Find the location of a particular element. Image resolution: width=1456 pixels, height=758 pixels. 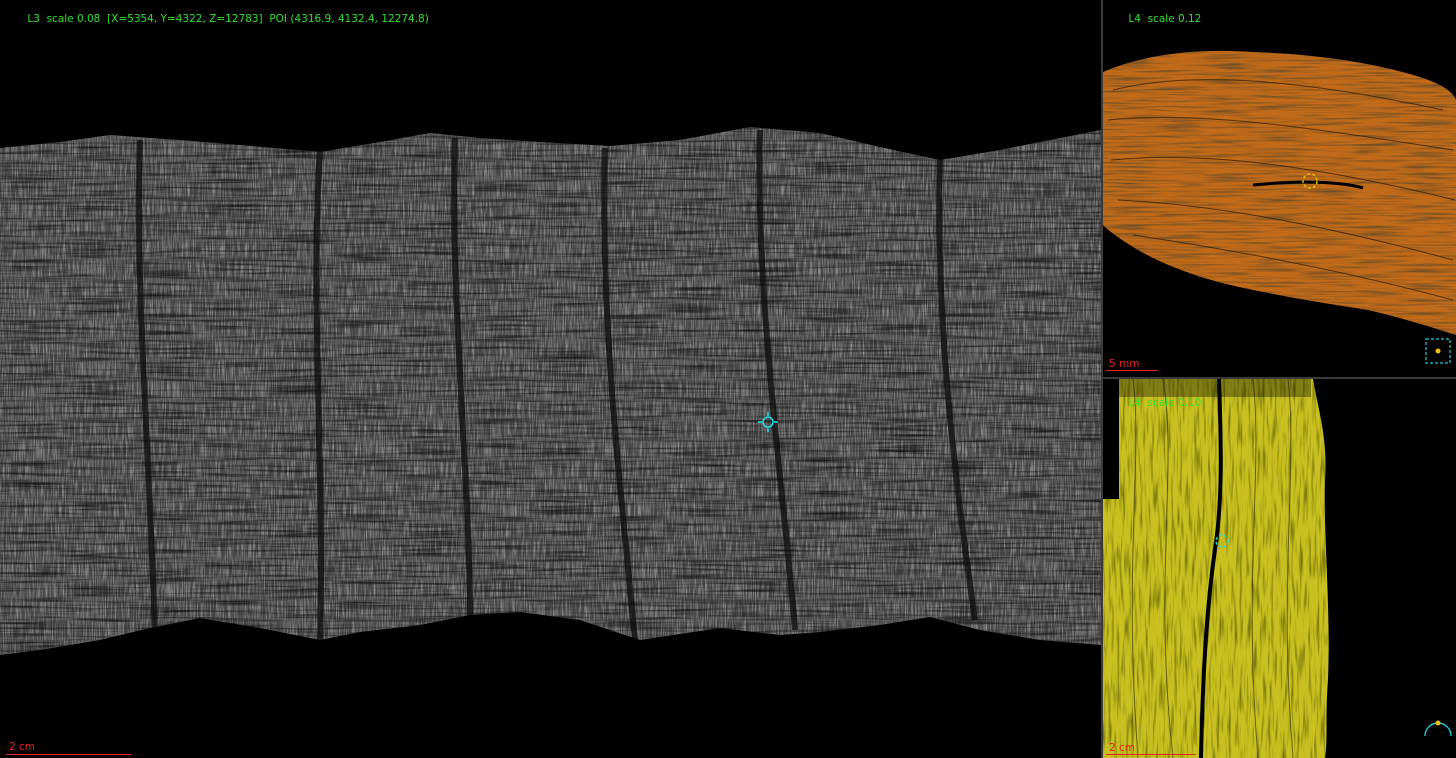

scale-bar-label: 5 mm is located at coordinates (1124, 364).